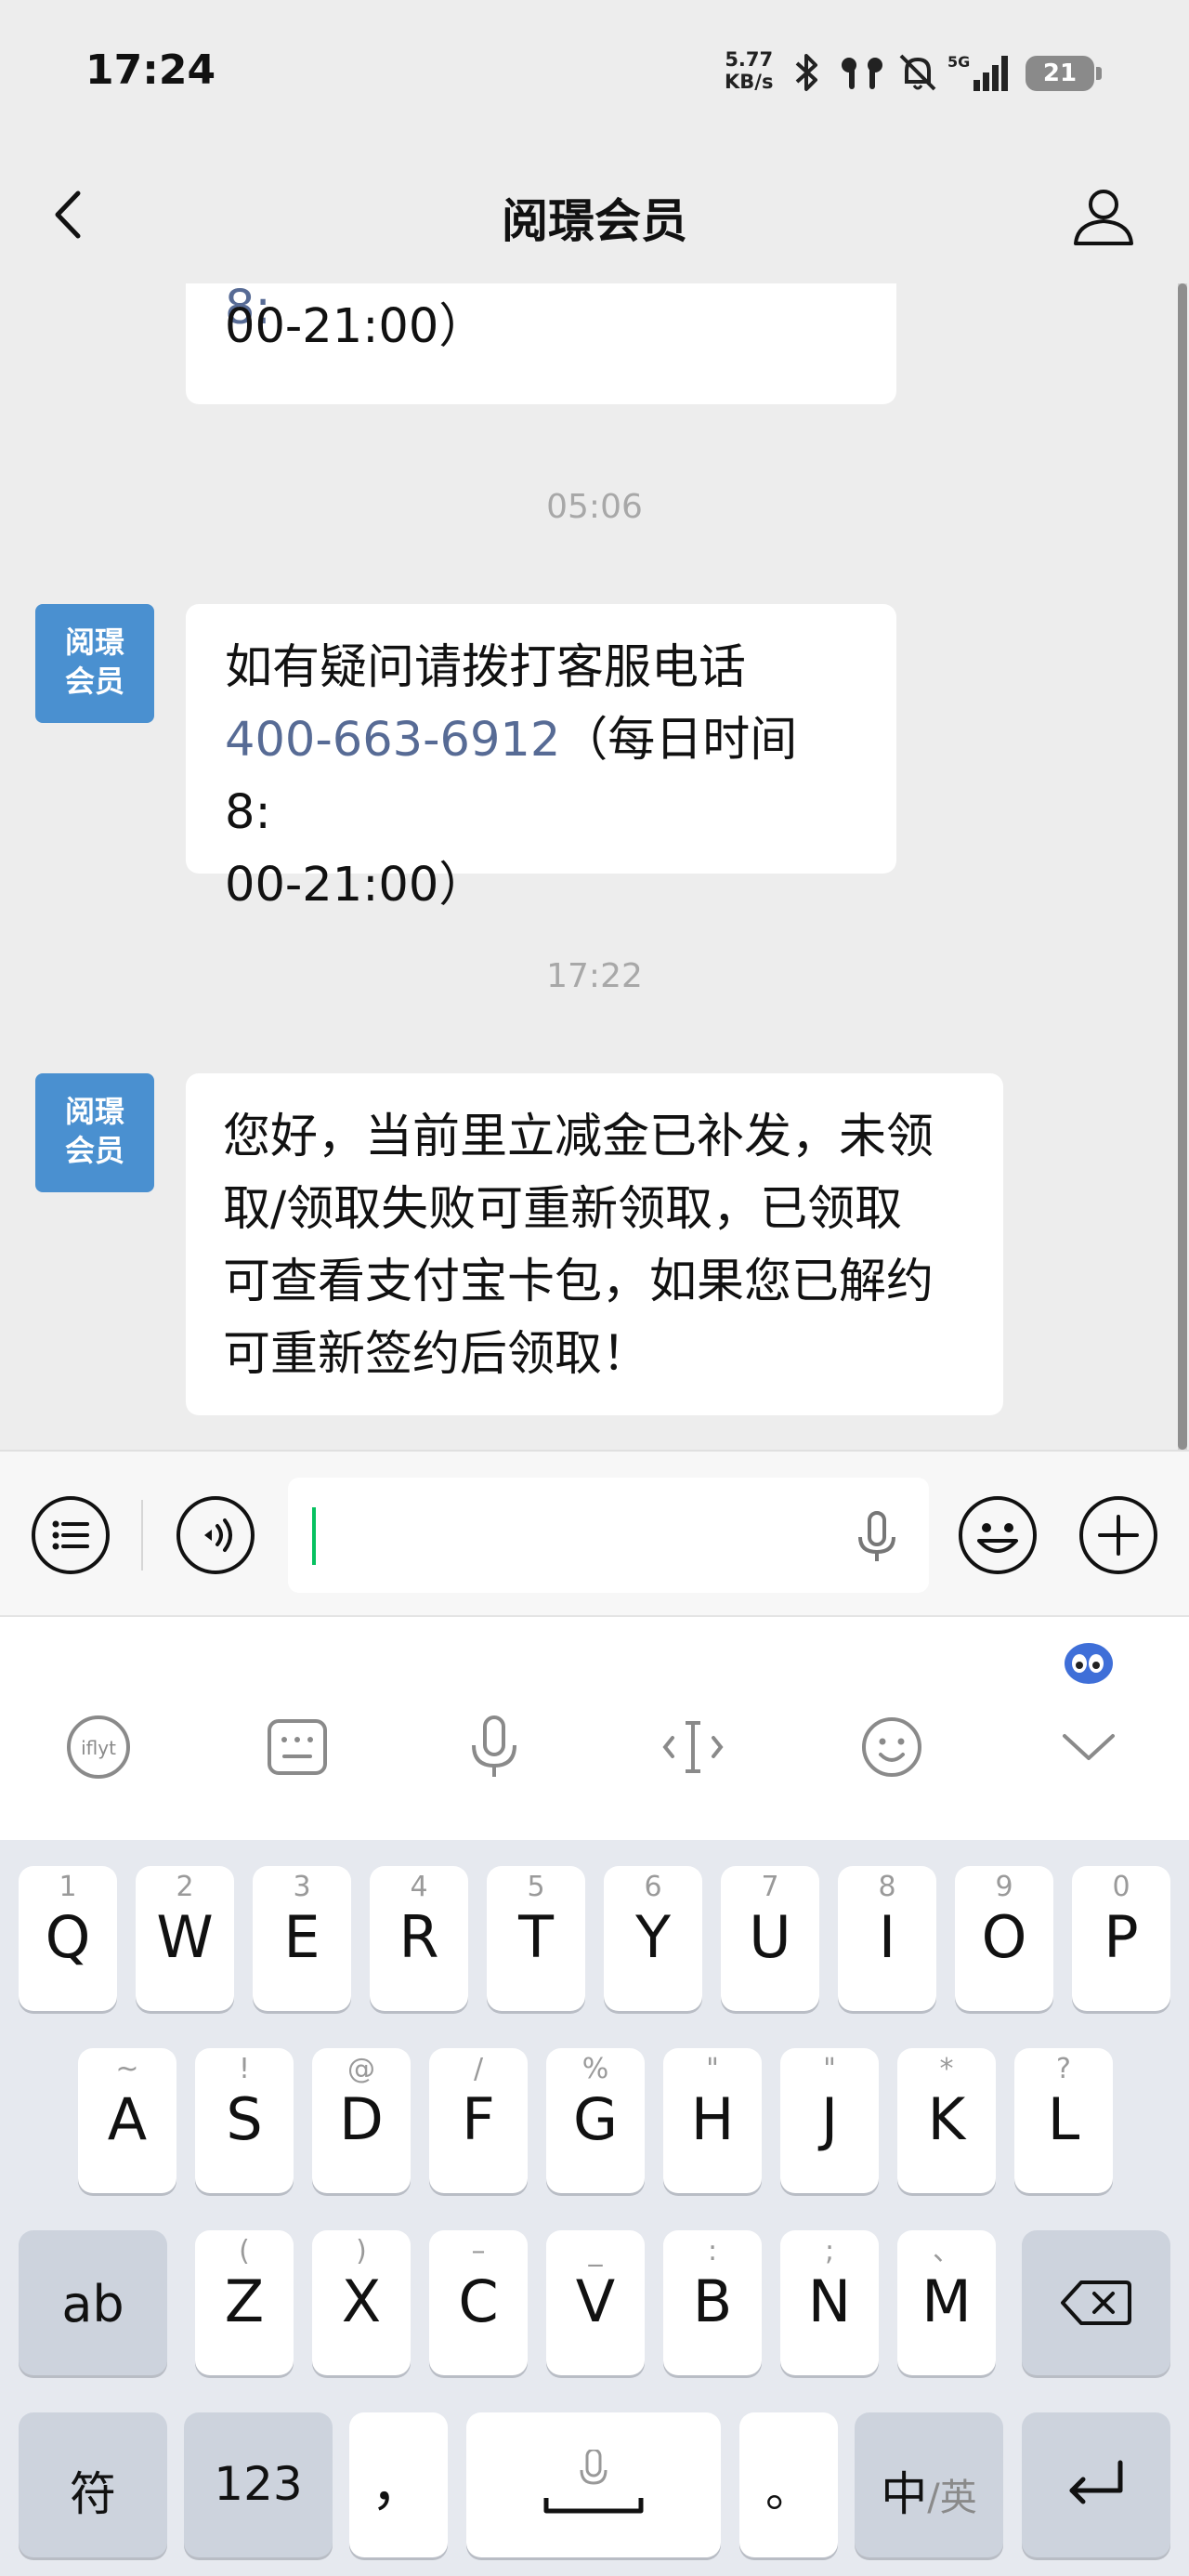 Image resolution: width=1189 pixels, height=2576 pixels. I want to click on scrollbar-thumb, so click(1182, 866).